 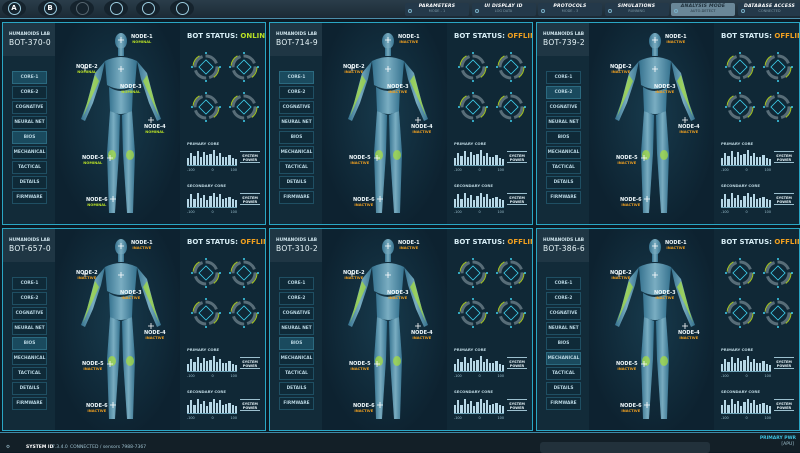 I want to click on a-button-button: A, so click(x=14, y=8).